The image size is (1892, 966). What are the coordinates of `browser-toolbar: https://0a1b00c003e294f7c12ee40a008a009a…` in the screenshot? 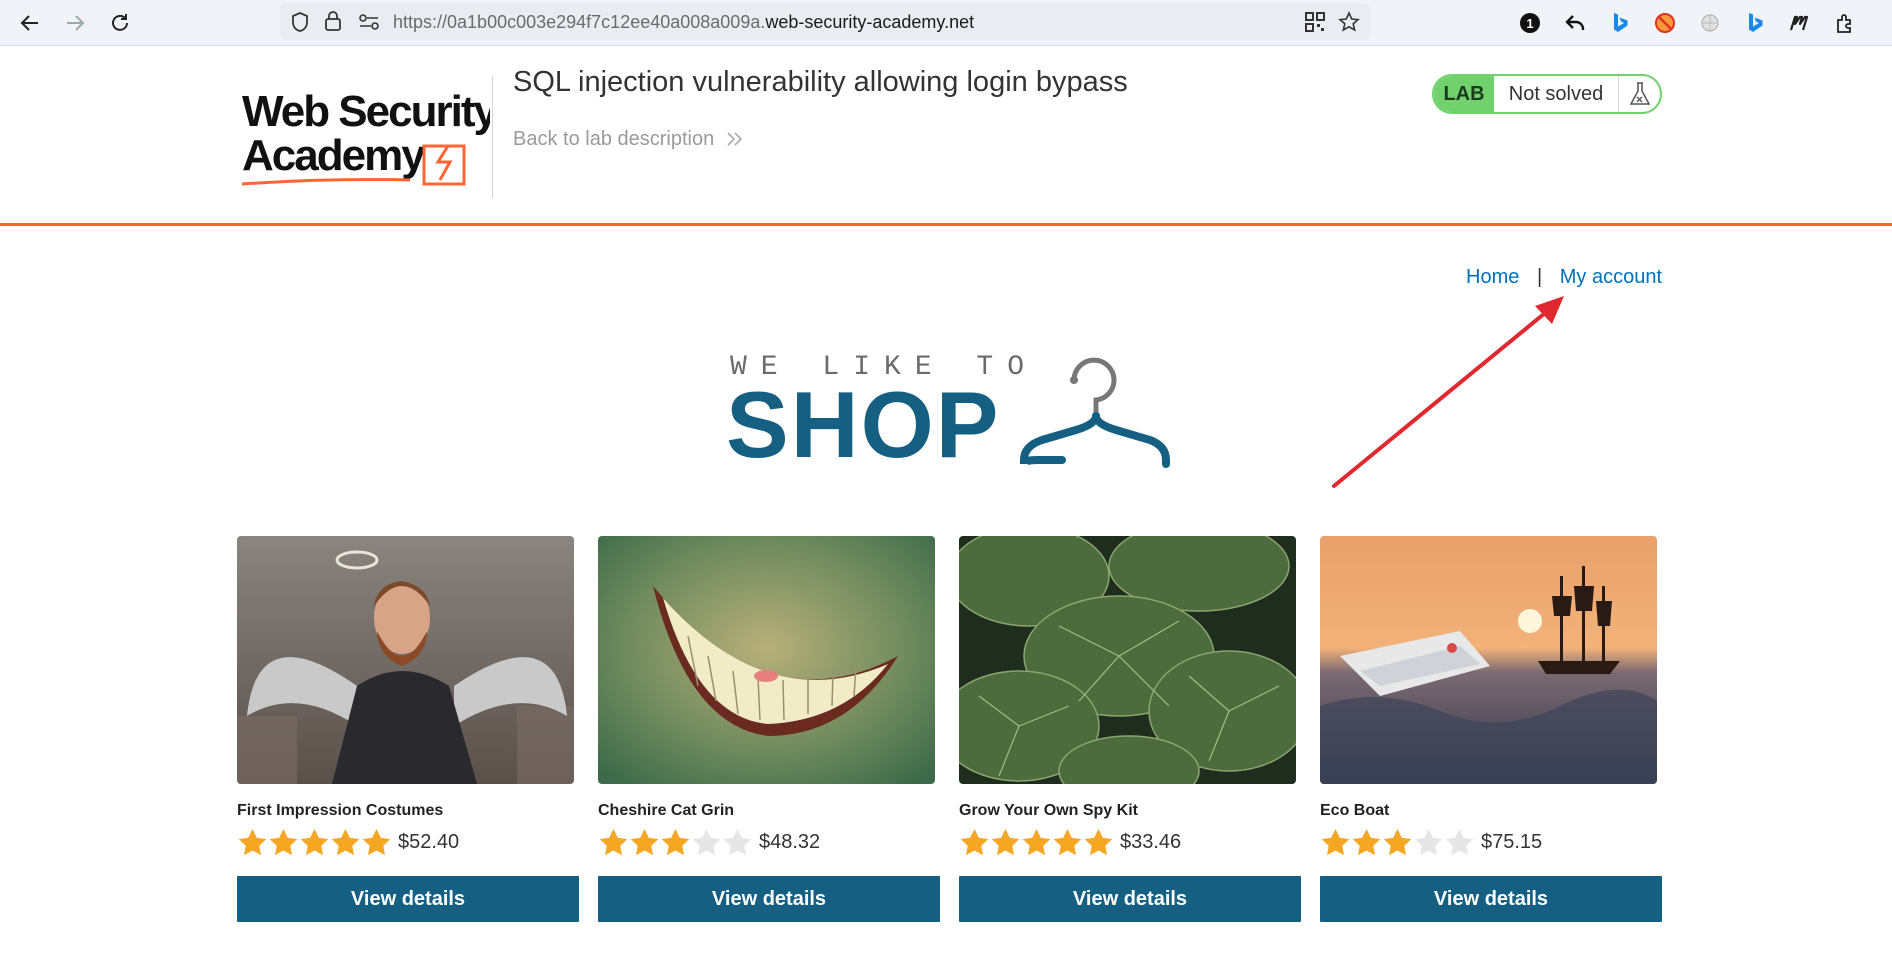 It's located at (946, 23).